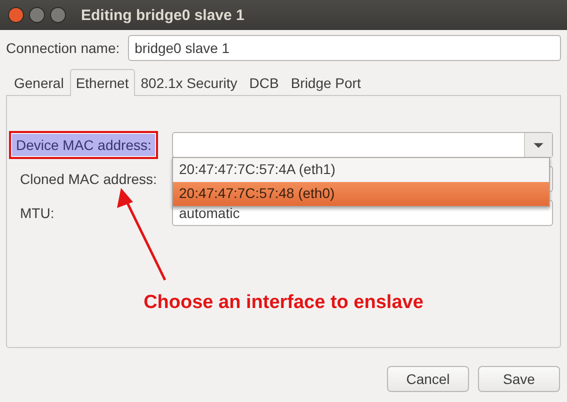 Image resolution: width=567 pixels, height=402 pixels. I want to click on minimize-icon, so click(37, 15).